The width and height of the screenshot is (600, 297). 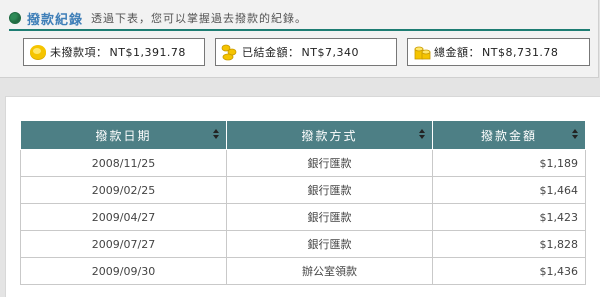 What do you see at coordinates (509, 244) in the screenshot?
I see `cell-amount: $1,828` at bounding box center [509, 244].